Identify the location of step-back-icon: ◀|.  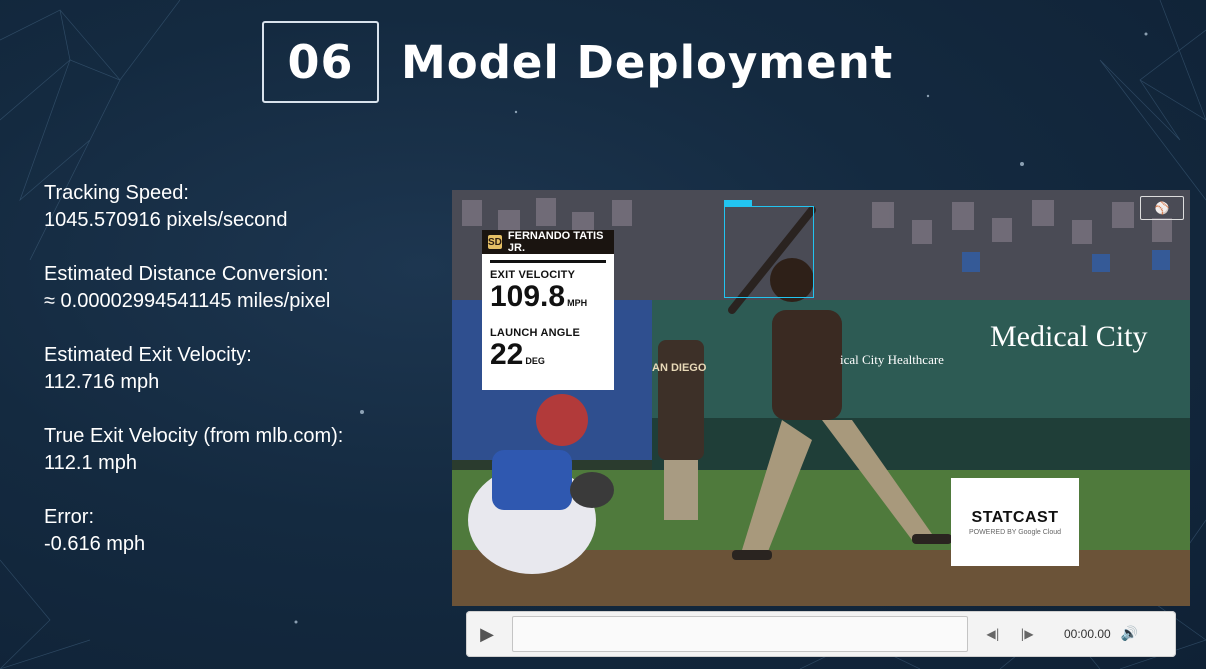
(993, 634).